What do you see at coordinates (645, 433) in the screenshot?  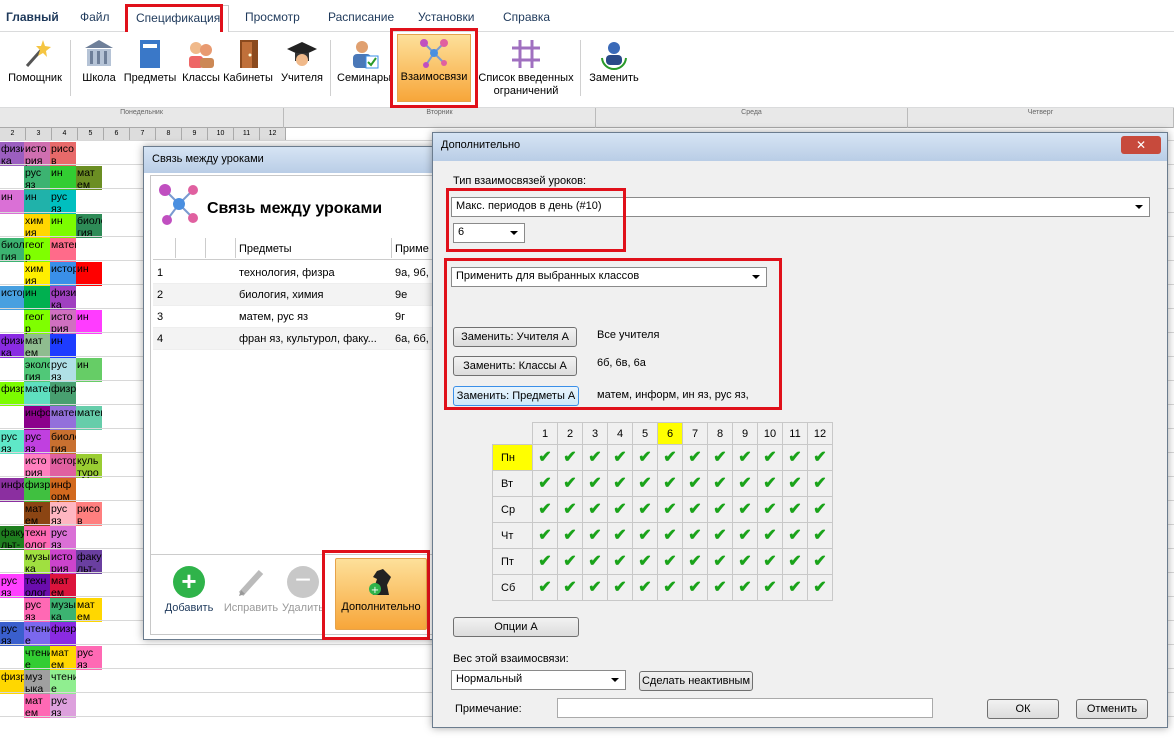 I see `period-header: 5` at bounding box center [645, 433].